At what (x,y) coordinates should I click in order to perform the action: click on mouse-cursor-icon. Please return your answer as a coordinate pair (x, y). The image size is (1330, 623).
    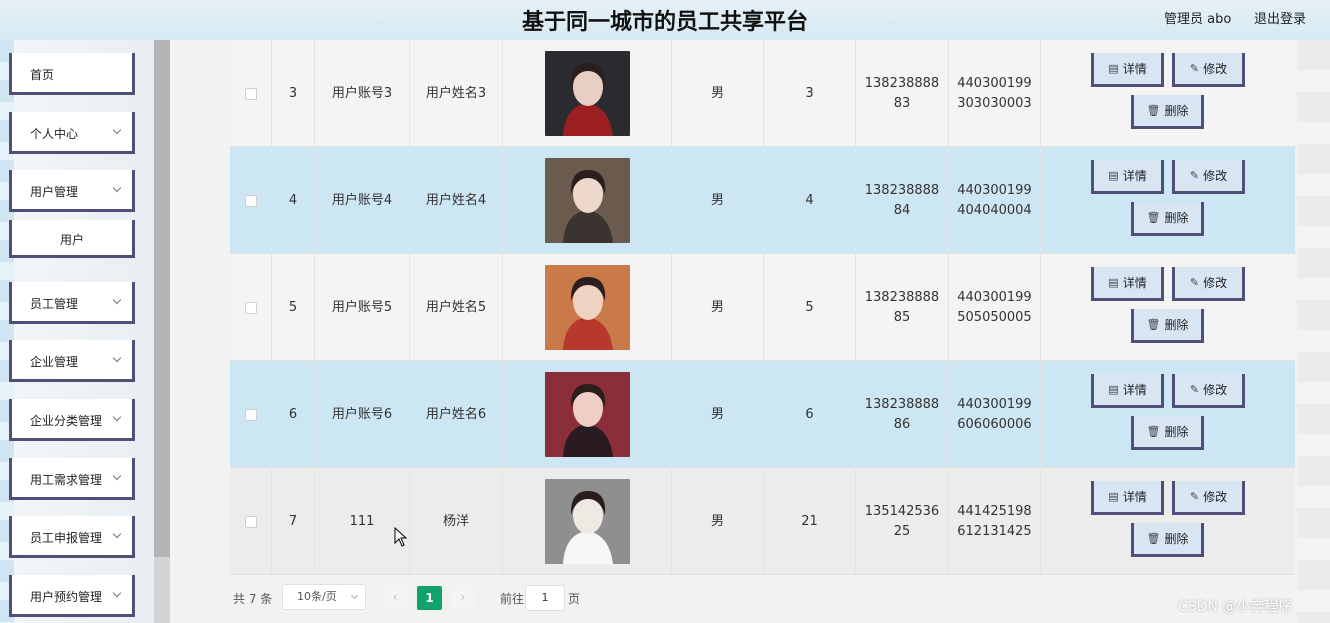
    Looking at the image, I should click on (401, 537).